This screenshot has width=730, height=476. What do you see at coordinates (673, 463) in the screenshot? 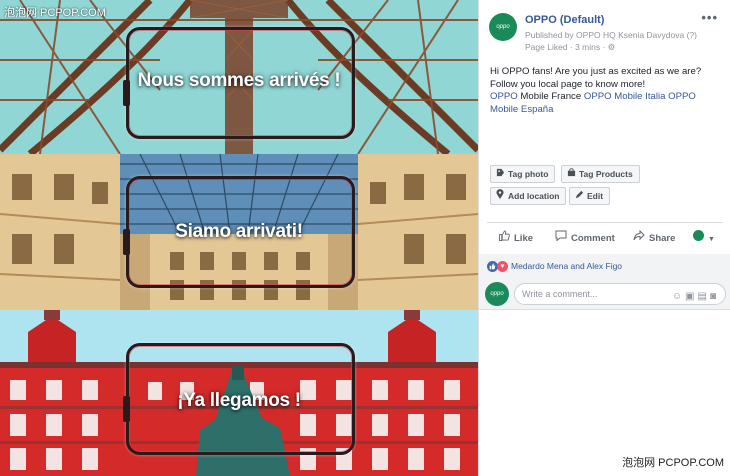
I see `watermark-bottom: 泡泡网 PCPOP.COM` at bounding box center [673, 463].